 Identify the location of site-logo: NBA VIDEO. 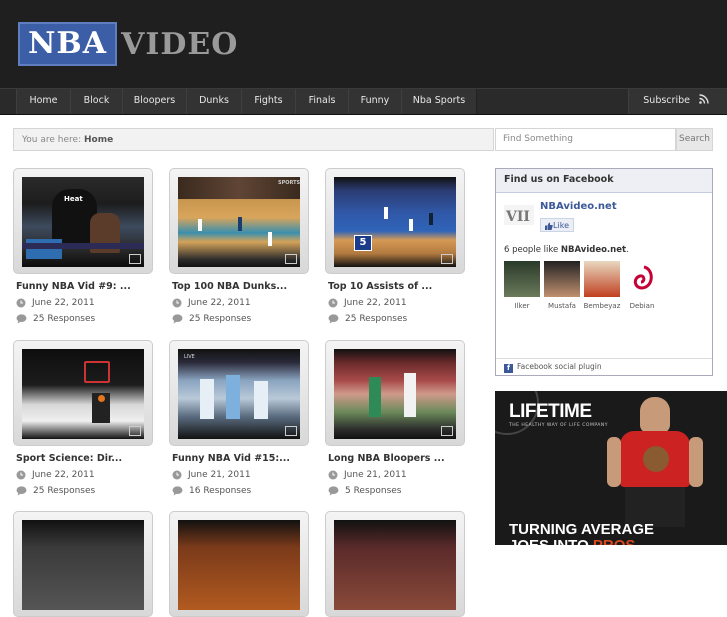
(128, 44).